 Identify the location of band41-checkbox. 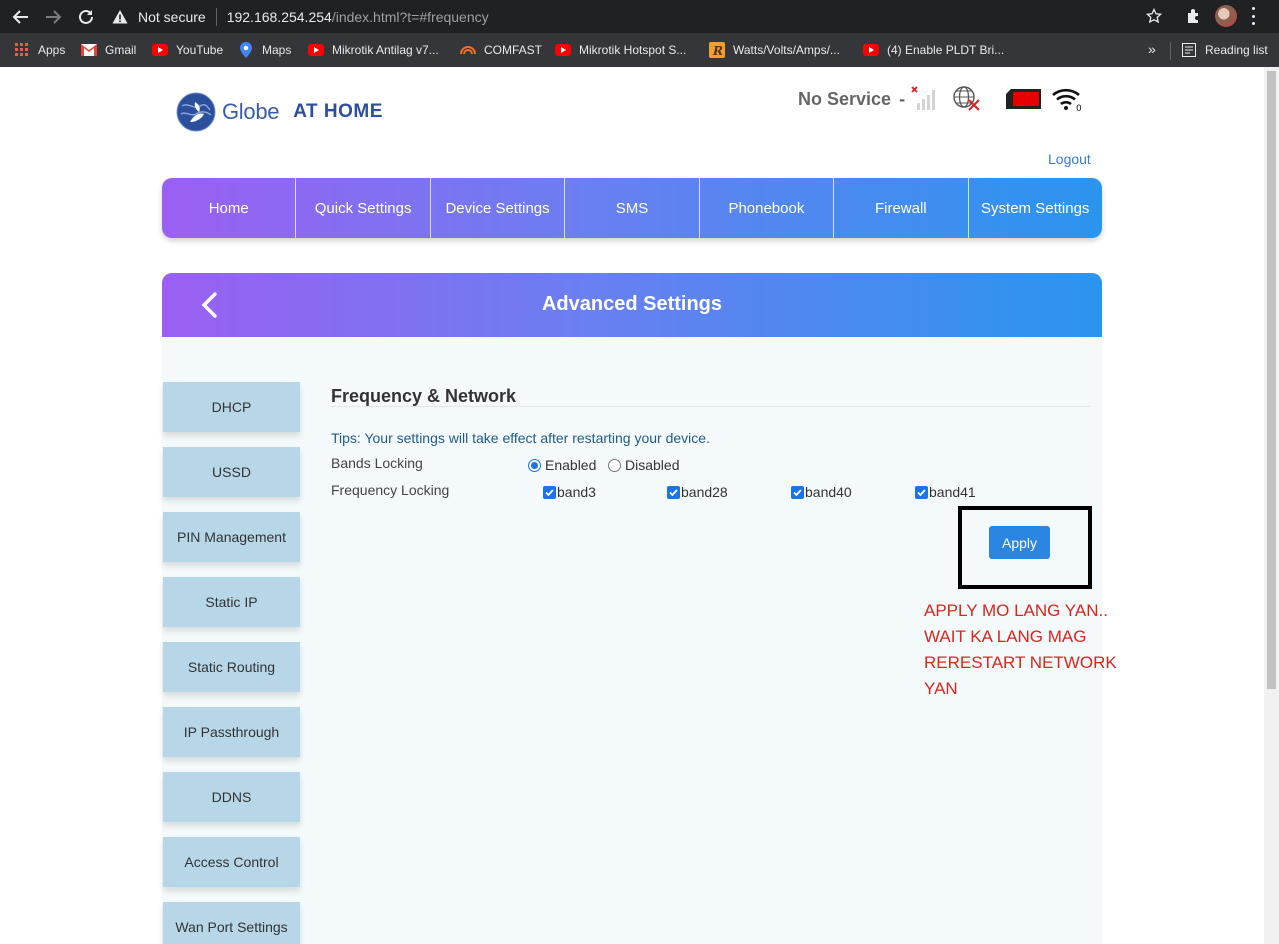
(921, 492).